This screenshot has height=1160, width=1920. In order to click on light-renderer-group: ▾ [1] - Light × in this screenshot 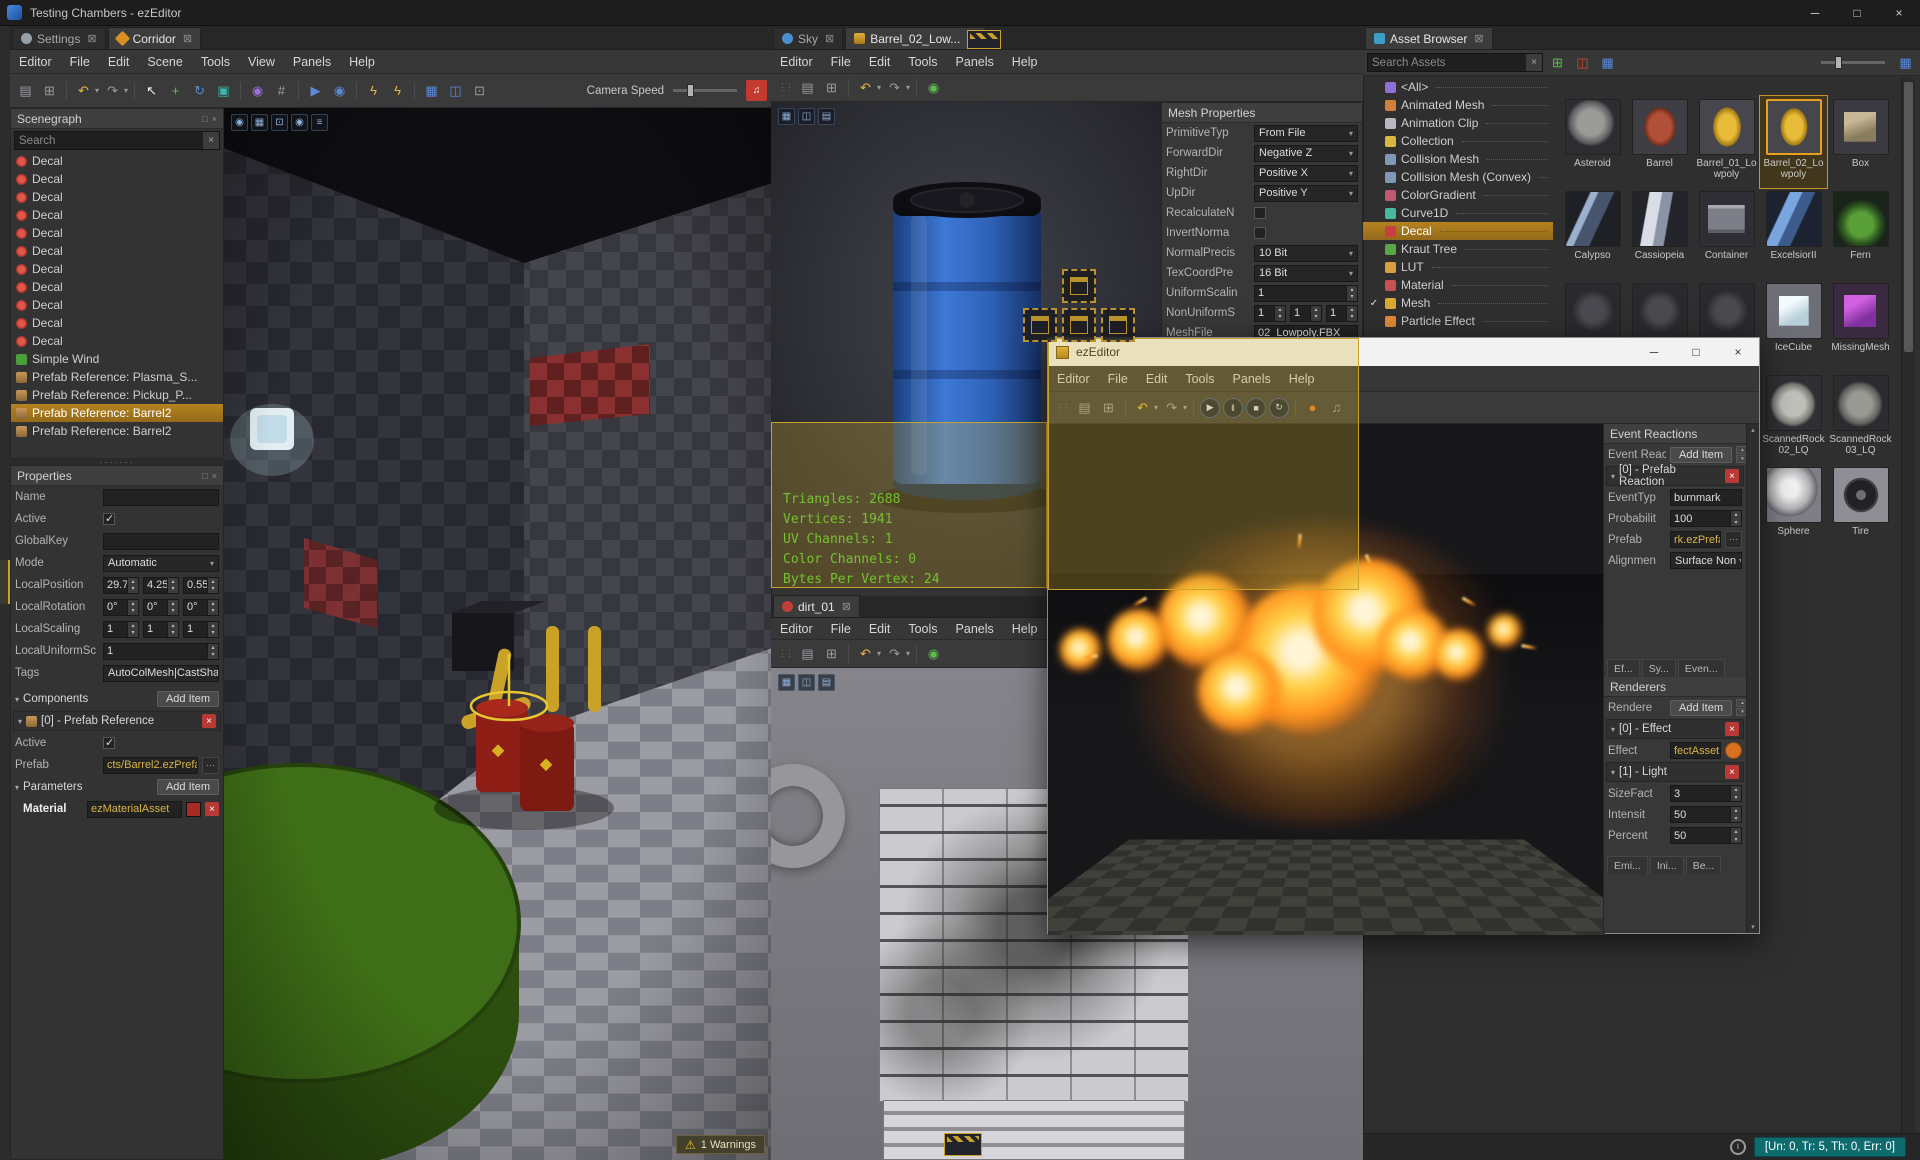, I will do `click(1675, 772)`.